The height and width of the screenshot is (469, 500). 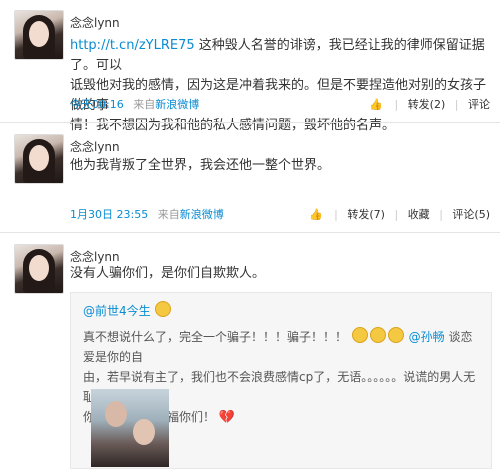 What do you see at coordinates (233, 125) in the screenshot?
I see `post-text-line-3: 情！我不想因为我和他的私人感情问题，毁坏他的名声。` at bounding box center [233, 125].